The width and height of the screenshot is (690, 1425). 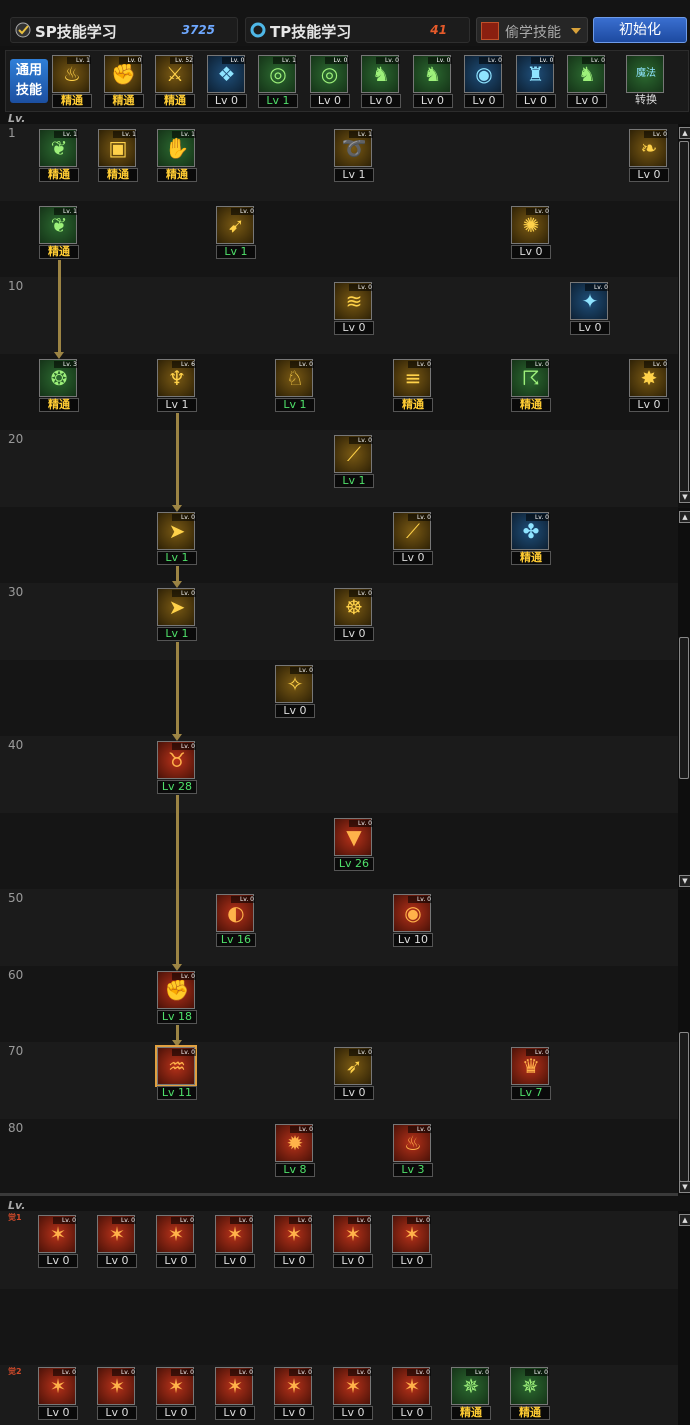 I want to click on sp-skill-panel: SP技能学习 3725, so click(x=124, y=30).